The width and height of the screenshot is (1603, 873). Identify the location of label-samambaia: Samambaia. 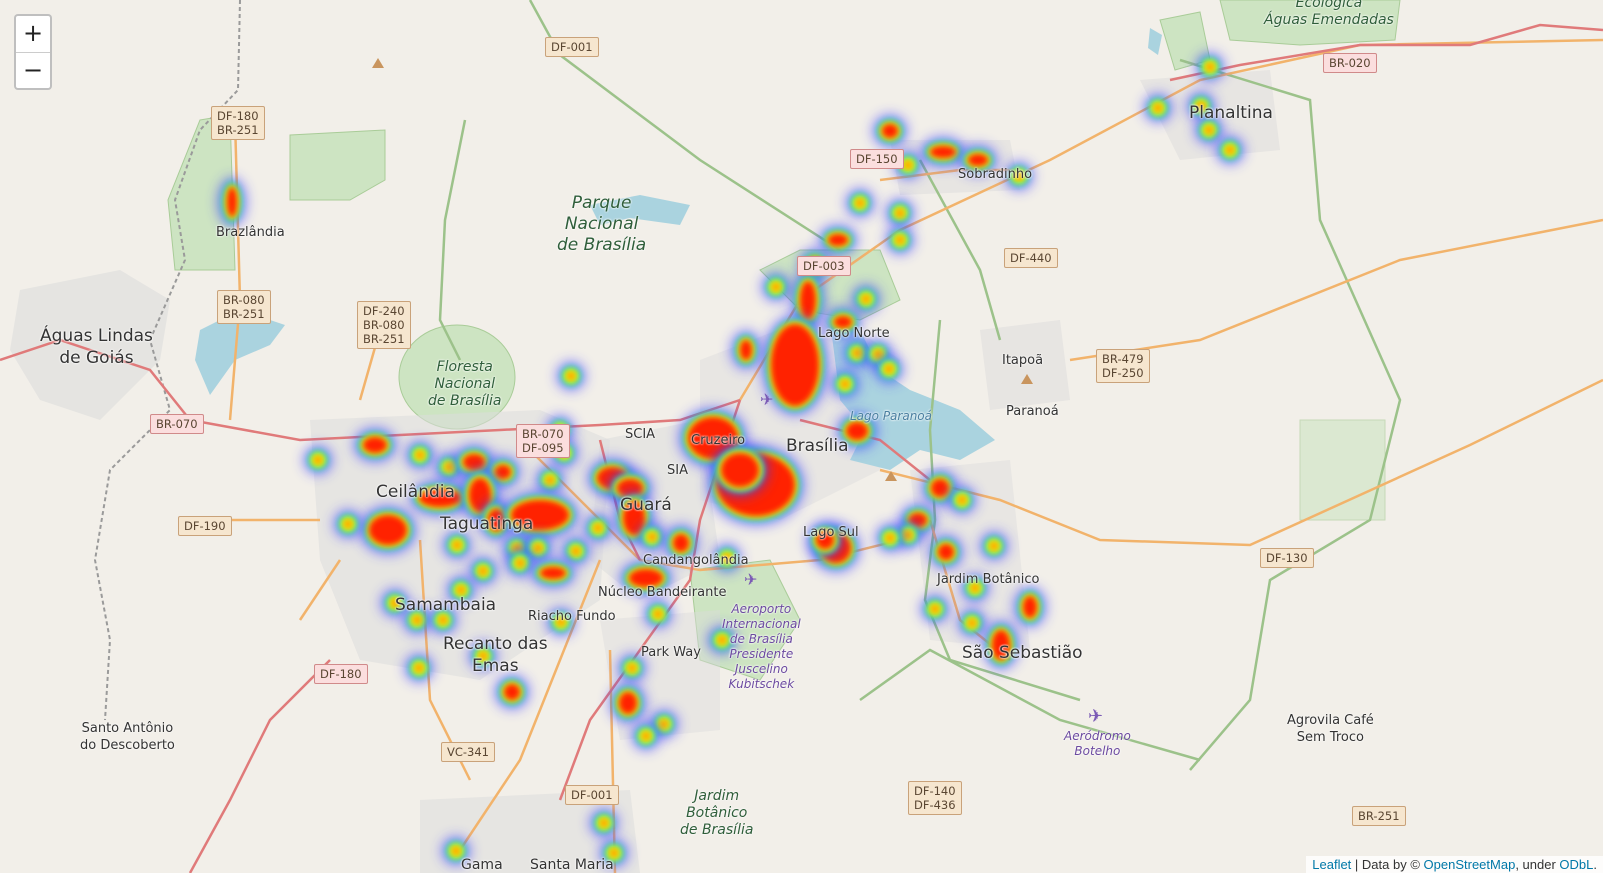
(446, 605).